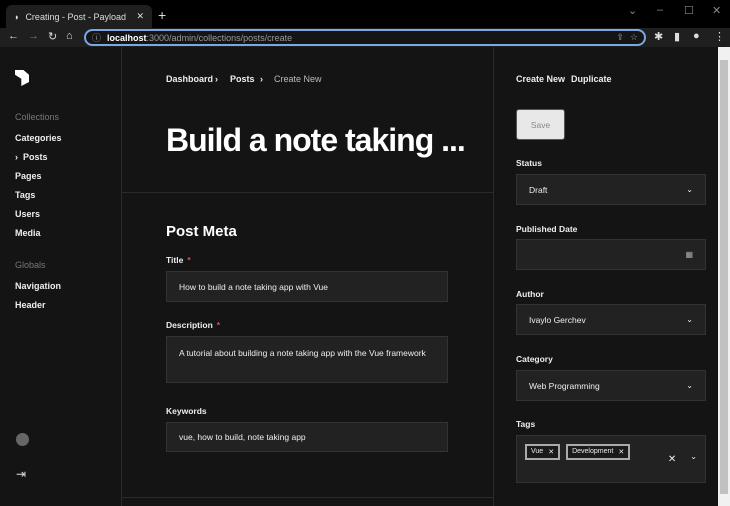 Image resolution: width=730 pixels, height=506 pixels. What do you see at coordinates (37, 117) in the screenshot?
I see `collections-heading: Collections` at bounding box center [37, 117].